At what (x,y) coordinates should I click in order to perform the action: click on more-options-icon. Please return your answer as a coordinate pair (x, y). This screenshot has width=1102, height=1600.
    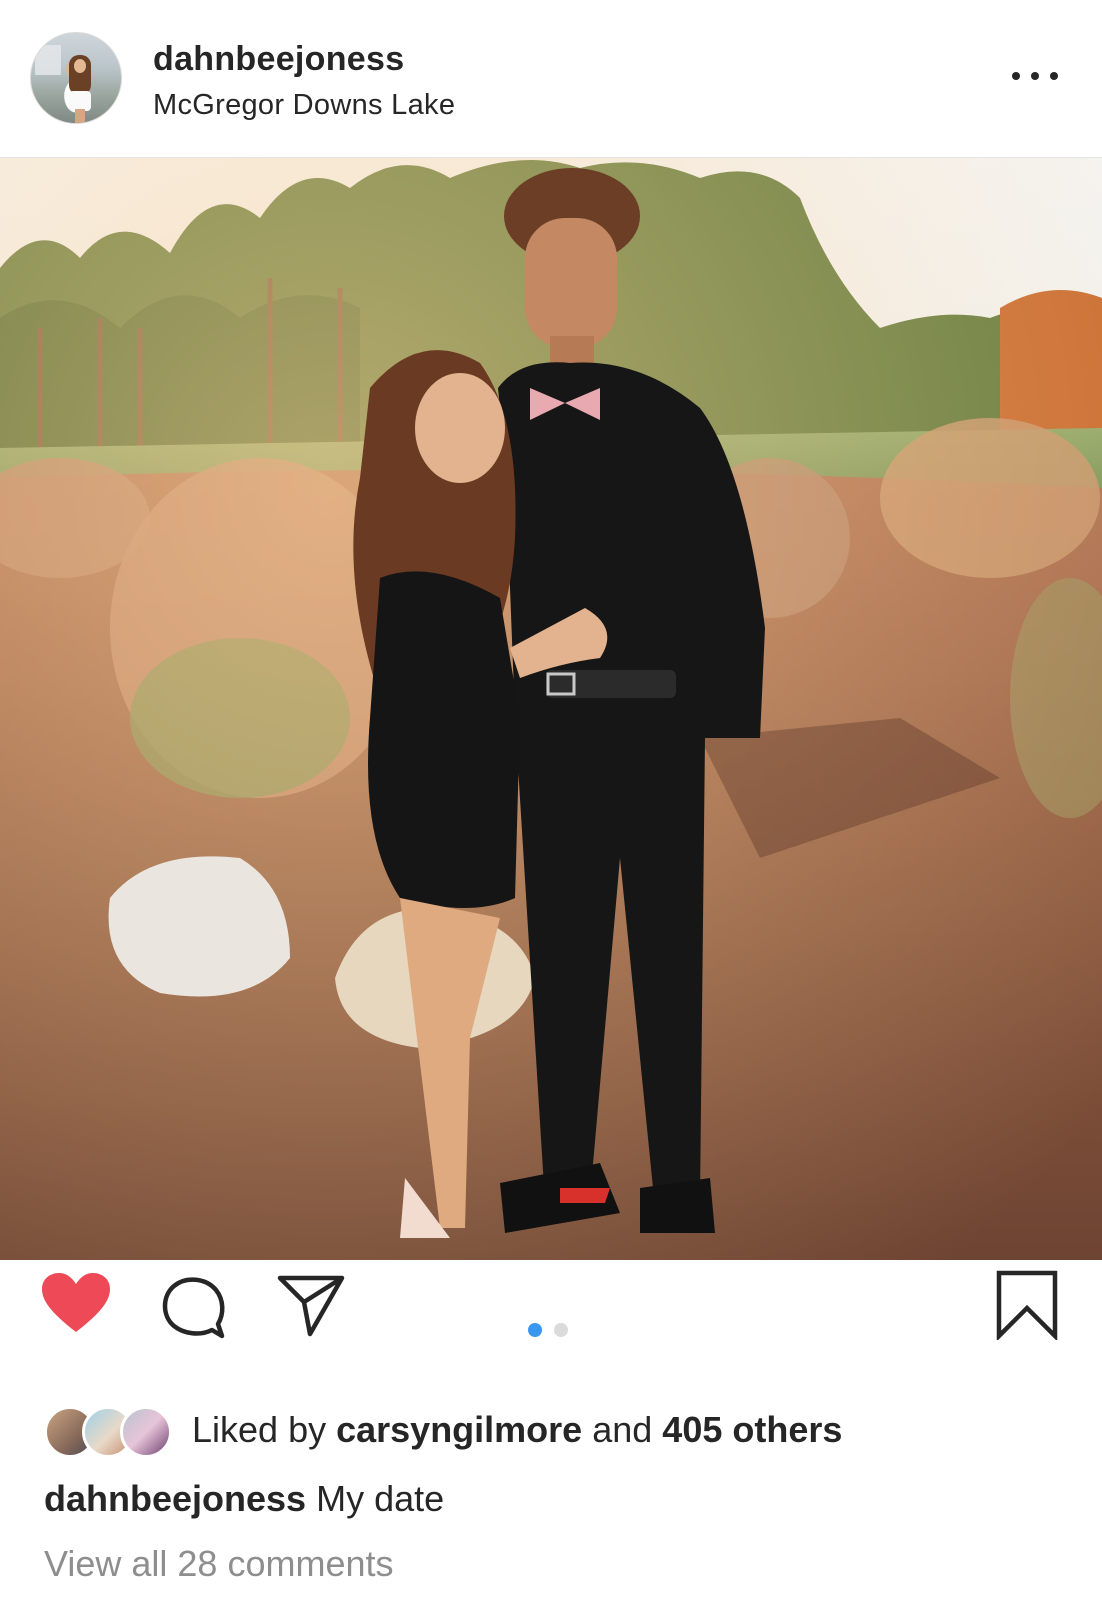
    Looking at the image, I should click on (1035, 76).